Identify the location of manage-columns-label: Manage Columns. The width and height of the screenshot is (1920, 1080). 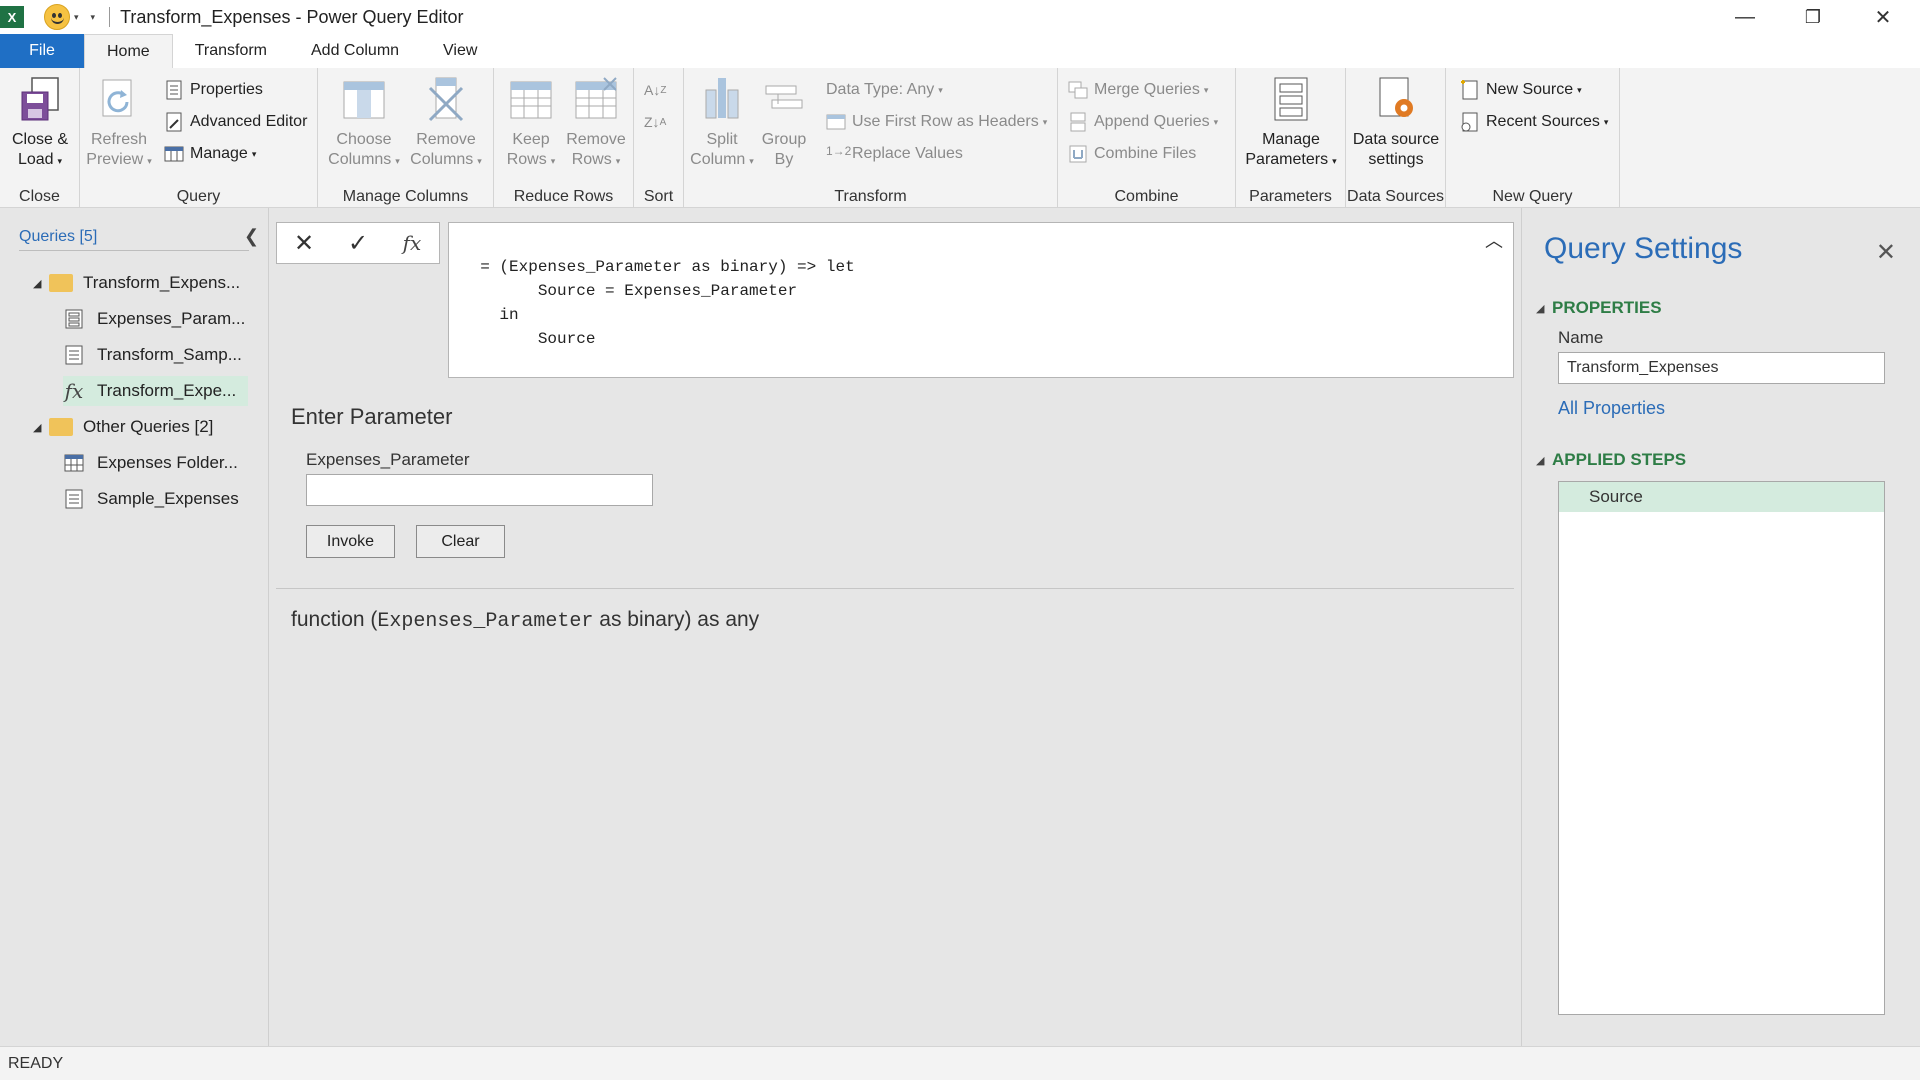
(405, 196).